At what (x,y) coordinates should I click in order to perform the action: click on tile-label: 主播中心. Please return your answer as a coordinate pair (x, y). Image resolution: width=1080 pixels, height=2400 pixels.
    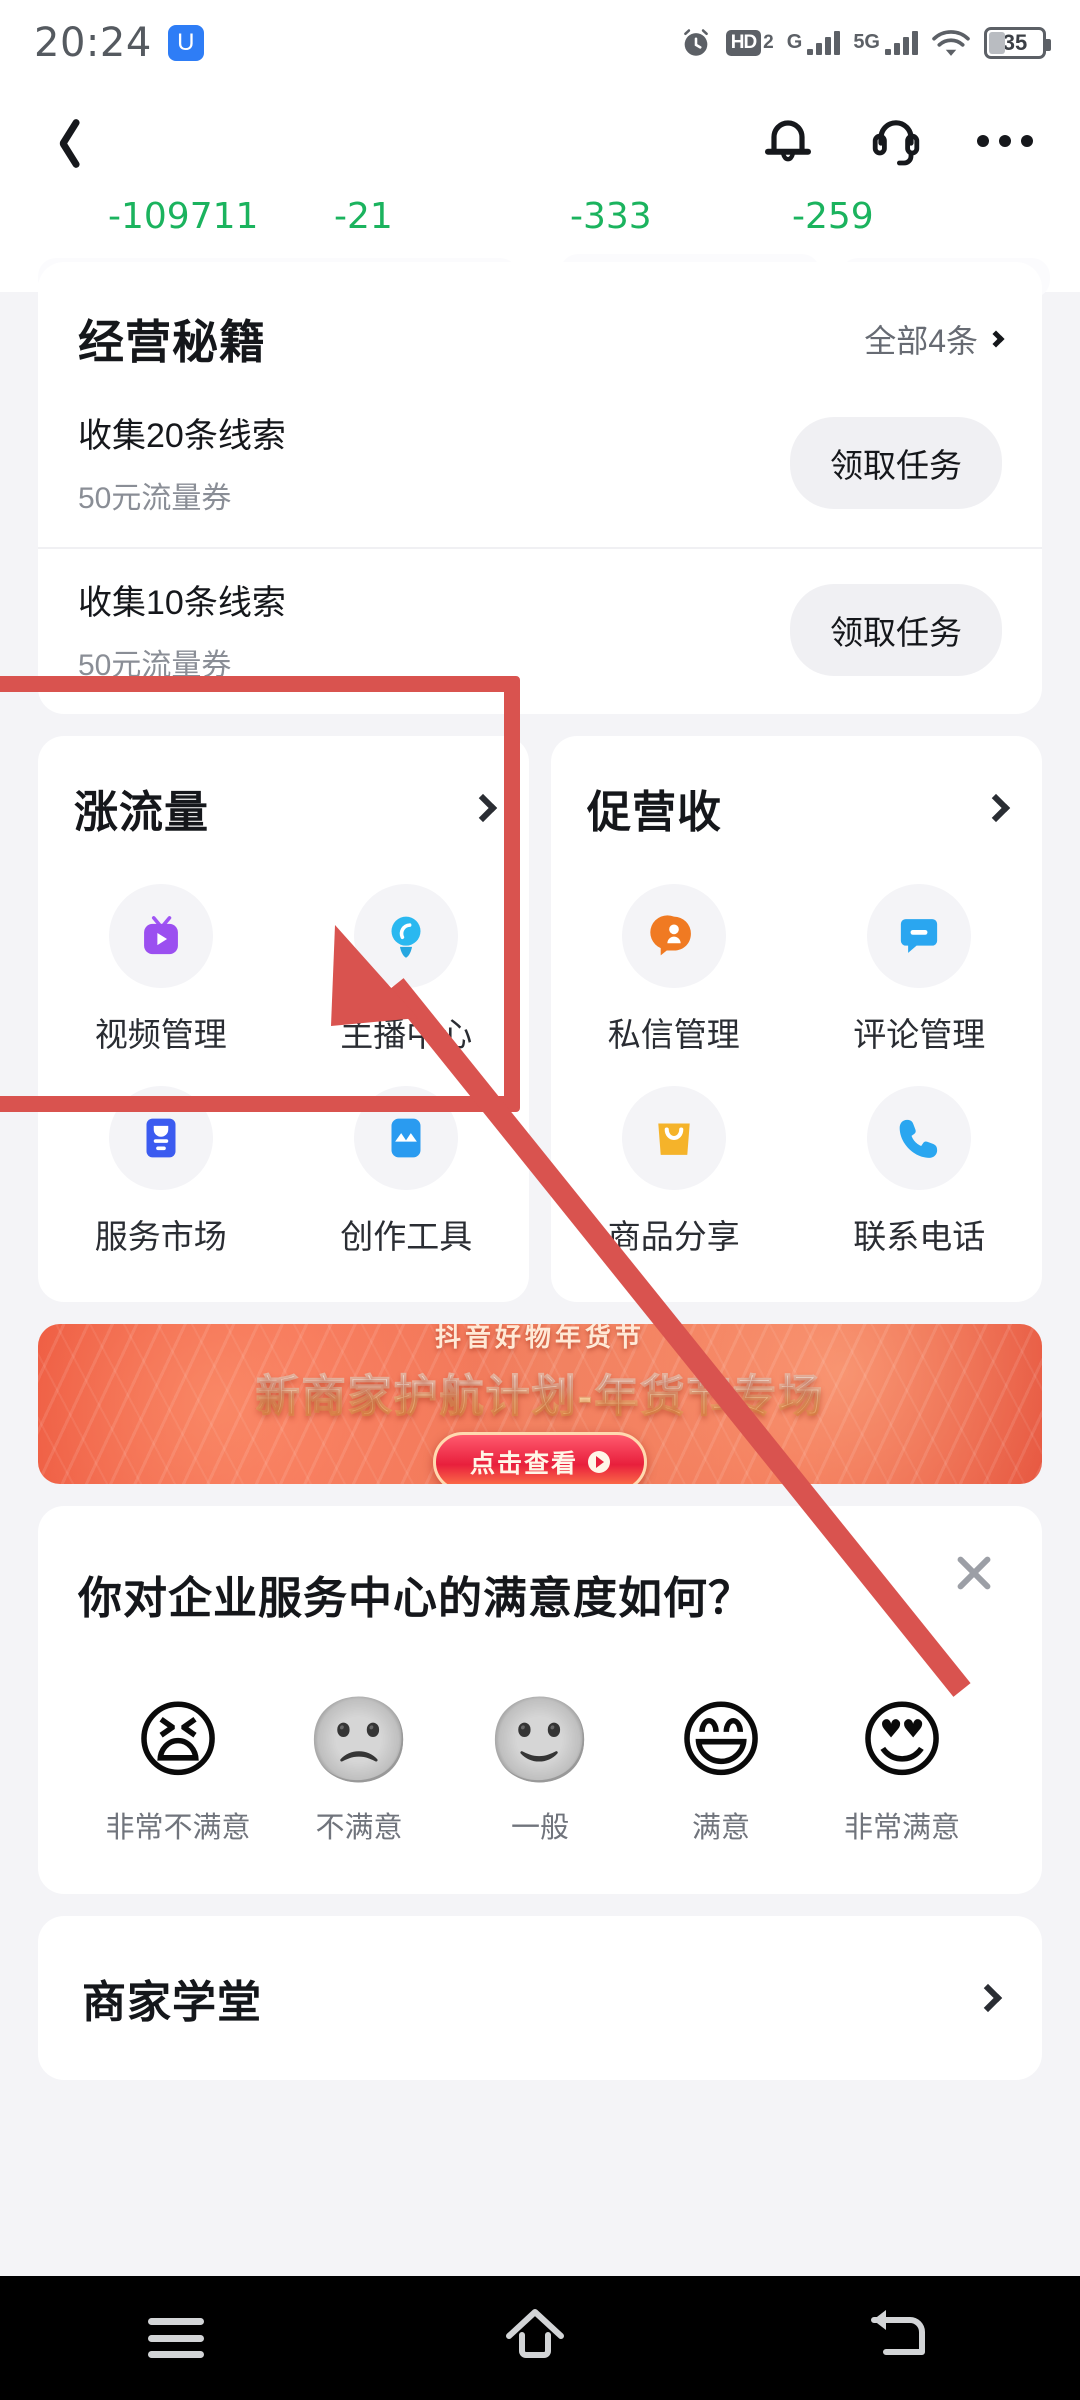
    Looking at the image, I should click on (406, 1034).